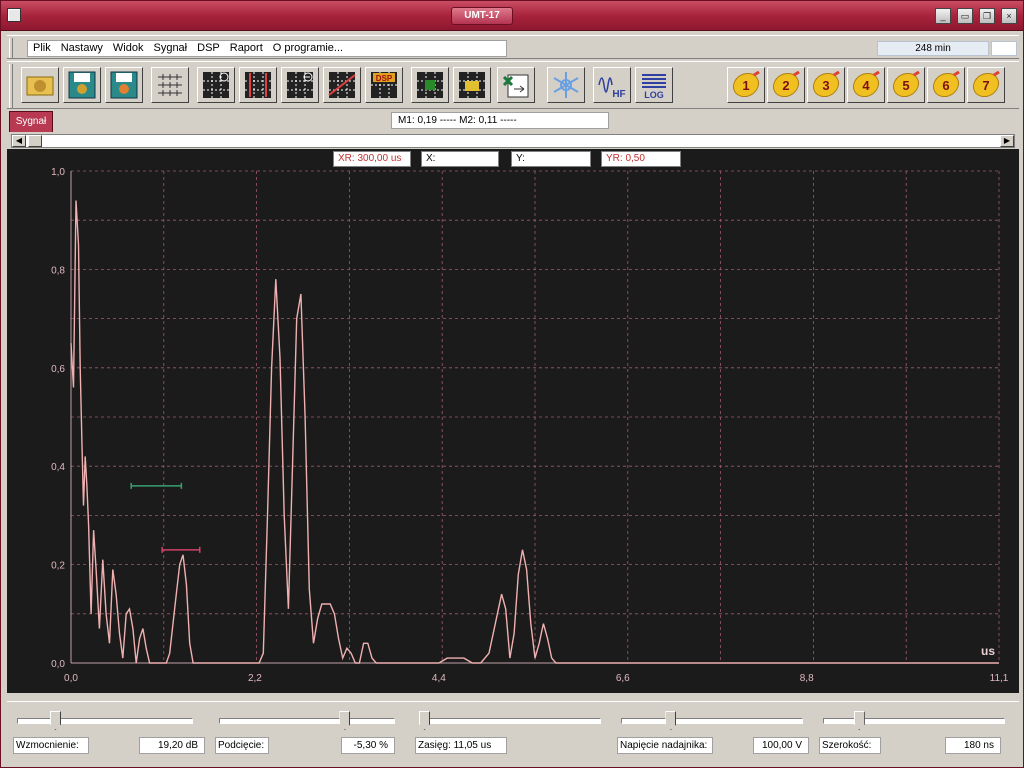 This screenshot has width=1024, height=768. I want to click on grid-zoom-in-icon, so click(258, 85).